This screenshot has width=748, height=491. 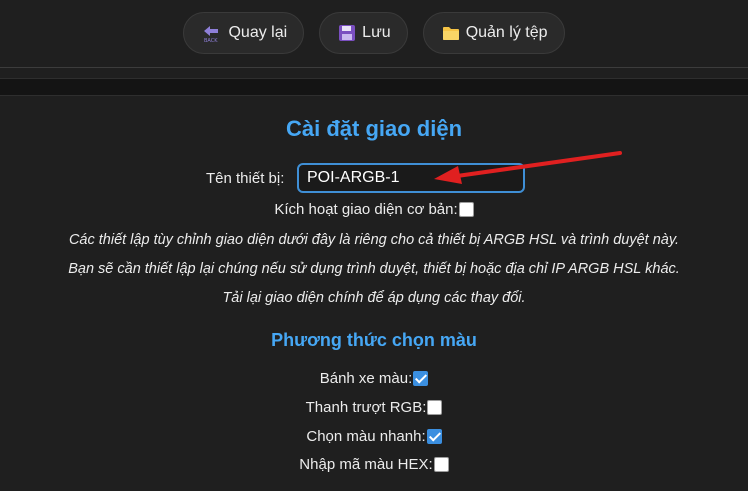 I want to click on hex-input-checkbox, so click(x=441, y=464).